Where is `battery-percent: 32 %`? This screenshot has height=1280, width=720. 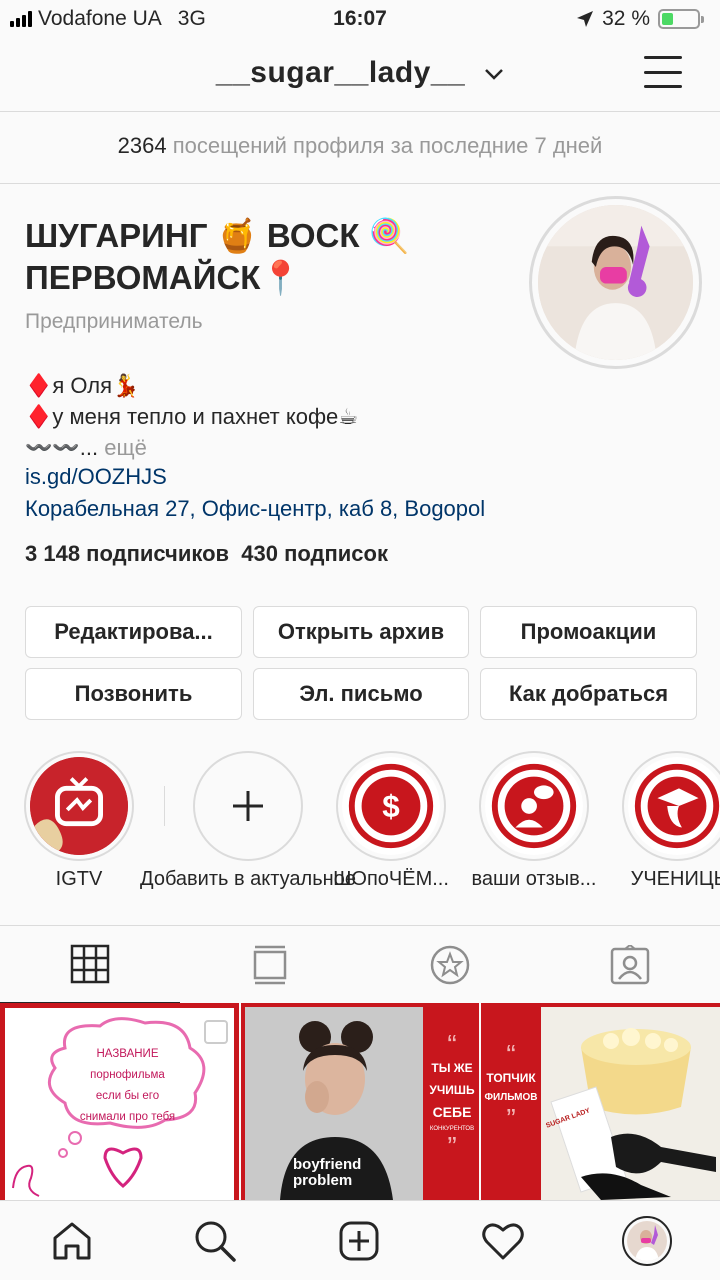 battery-percent: 32 % is located at coordinates (626, 18).